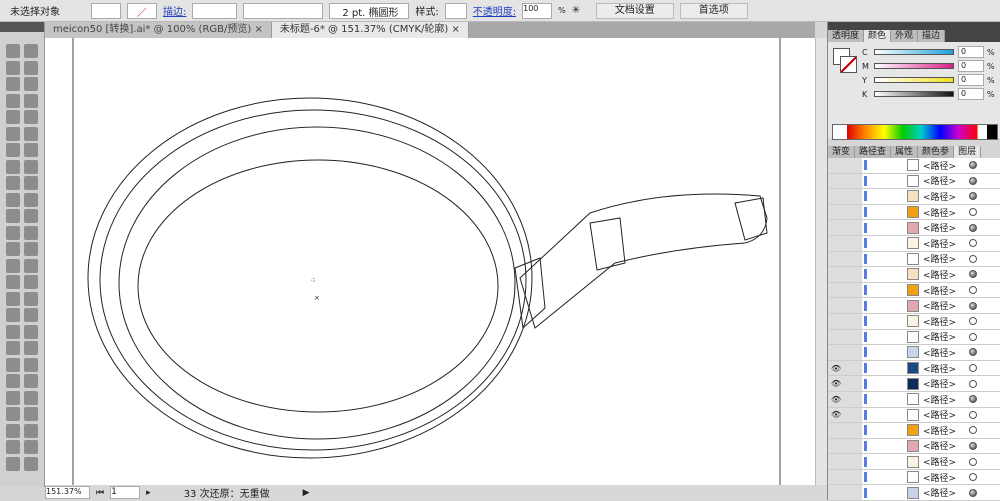 The height and width of the screenshot is (501, 1000). I want to click on variable-width-select, so click(283, 10).